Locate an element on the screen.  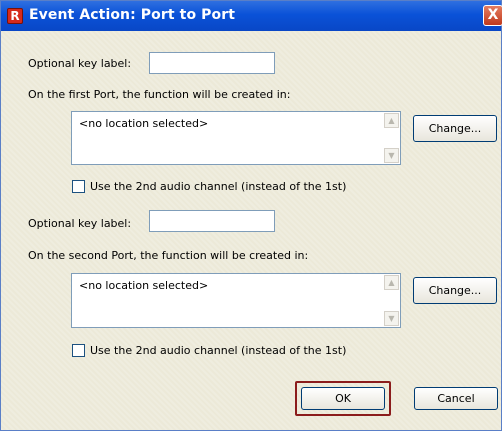
ok-button: OK is located at coordinates (343, 398).